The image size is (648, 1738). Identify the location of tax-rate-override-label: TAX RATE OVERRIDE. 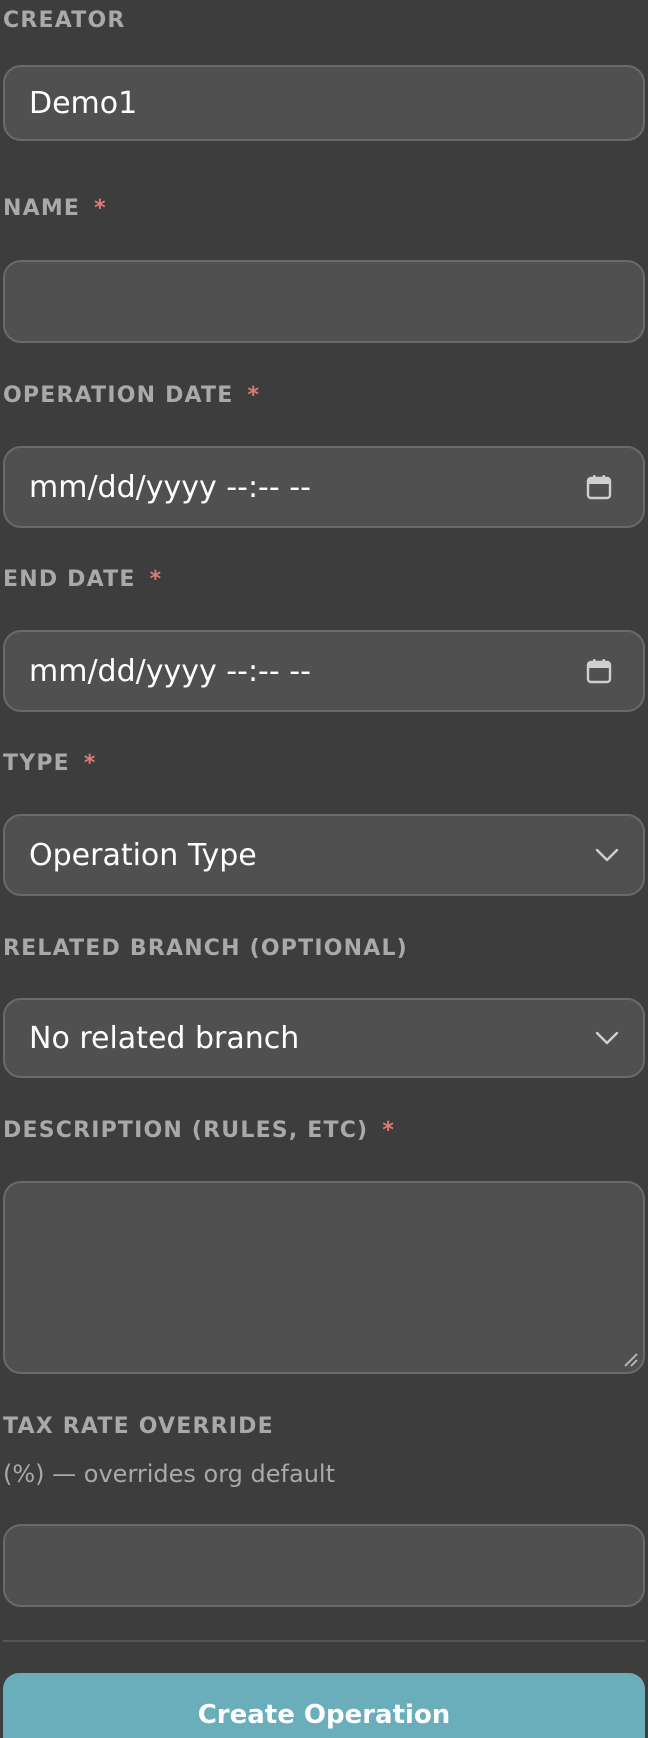
(138, 1427).